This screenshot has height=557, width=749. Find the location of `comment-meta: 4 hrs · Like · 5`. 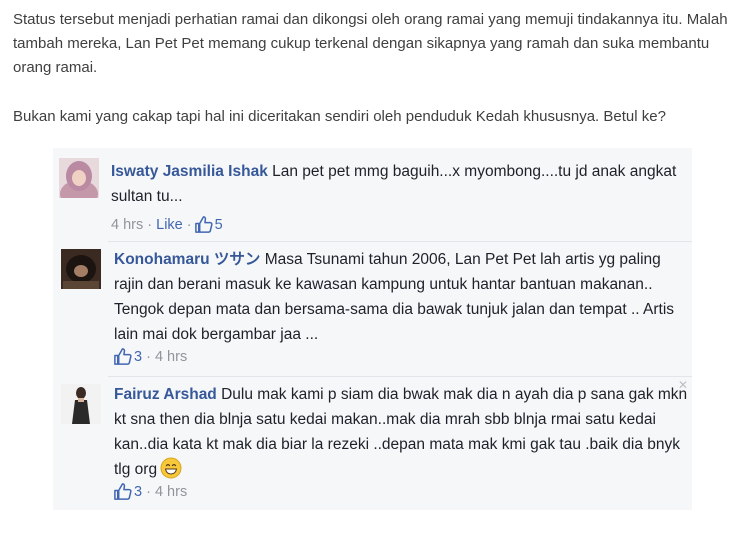

comment-meta: 4 hrs · Like · 5 is located at coordinates (167, 224).